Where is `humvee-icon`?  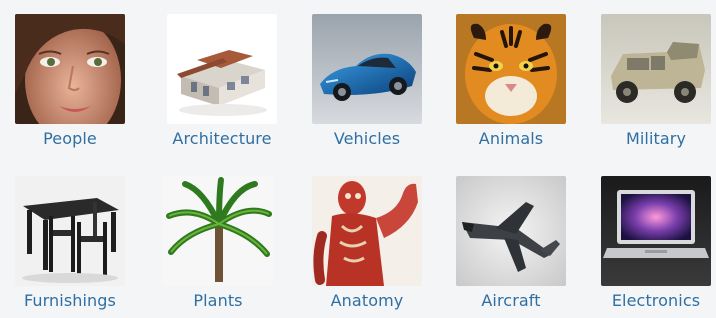
humvee-icon is located at coordinates (656, 69).